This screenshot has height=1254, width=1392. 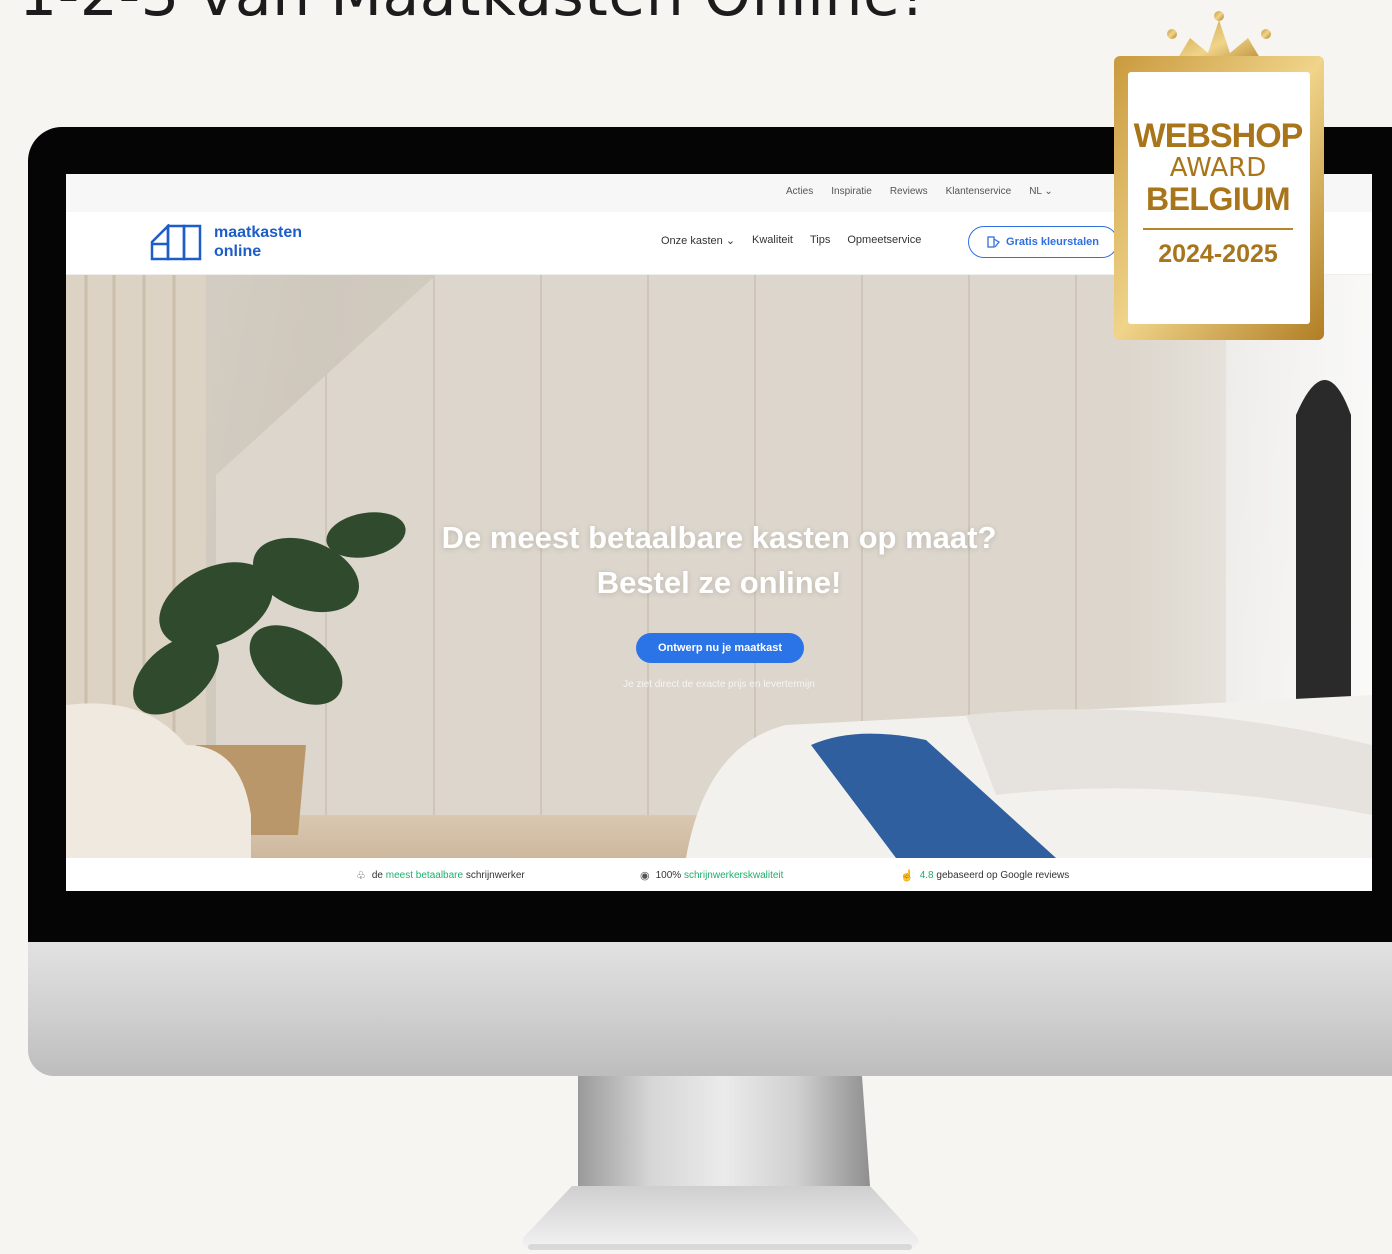 What do you see at coordinates (698, 240) in the screenshot?
I see `nav-onze-kasten: Onze kasten ⌄` at bounding box center [698, 240].